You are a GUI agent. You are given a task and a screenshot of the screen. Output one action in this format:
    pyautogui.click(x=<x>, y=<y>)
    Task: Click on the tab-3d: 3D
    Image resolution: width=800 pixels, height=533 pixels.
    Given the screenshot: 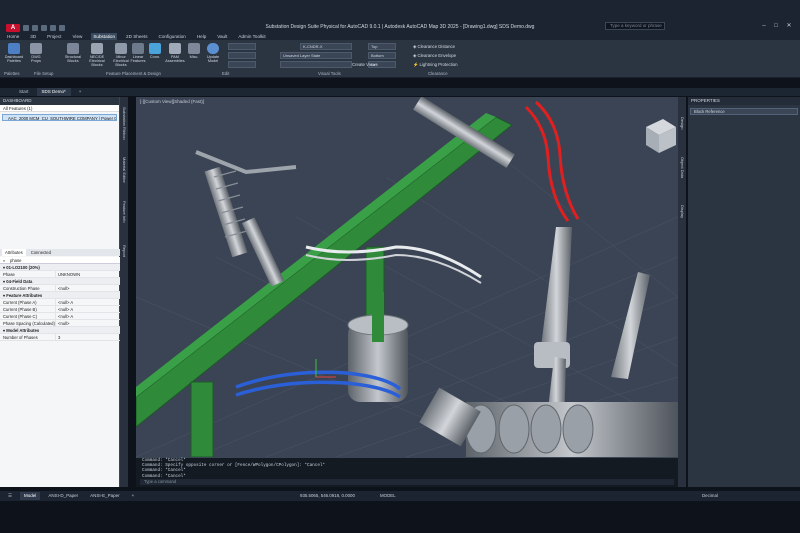 What is the action you would take?
    pyautogui.click(x=33, y=36)
    